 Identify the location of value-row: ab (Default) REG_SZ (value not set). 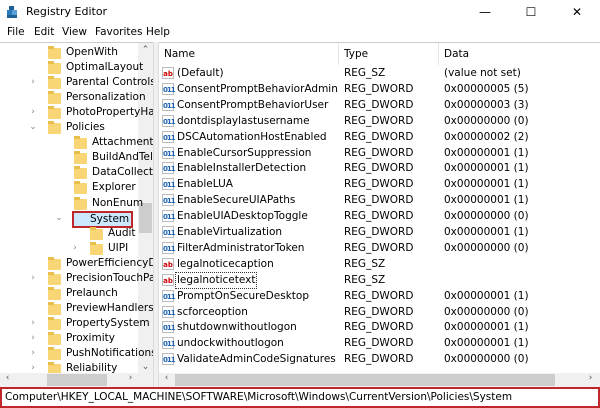
(379, 73).